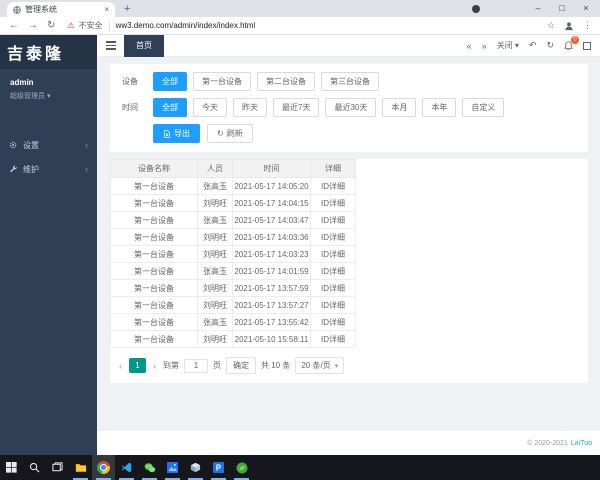 This screenshot has width=600, height=480. I want to click on sidebar-item-maintenance: 维护 ‹, so click(48, 169).